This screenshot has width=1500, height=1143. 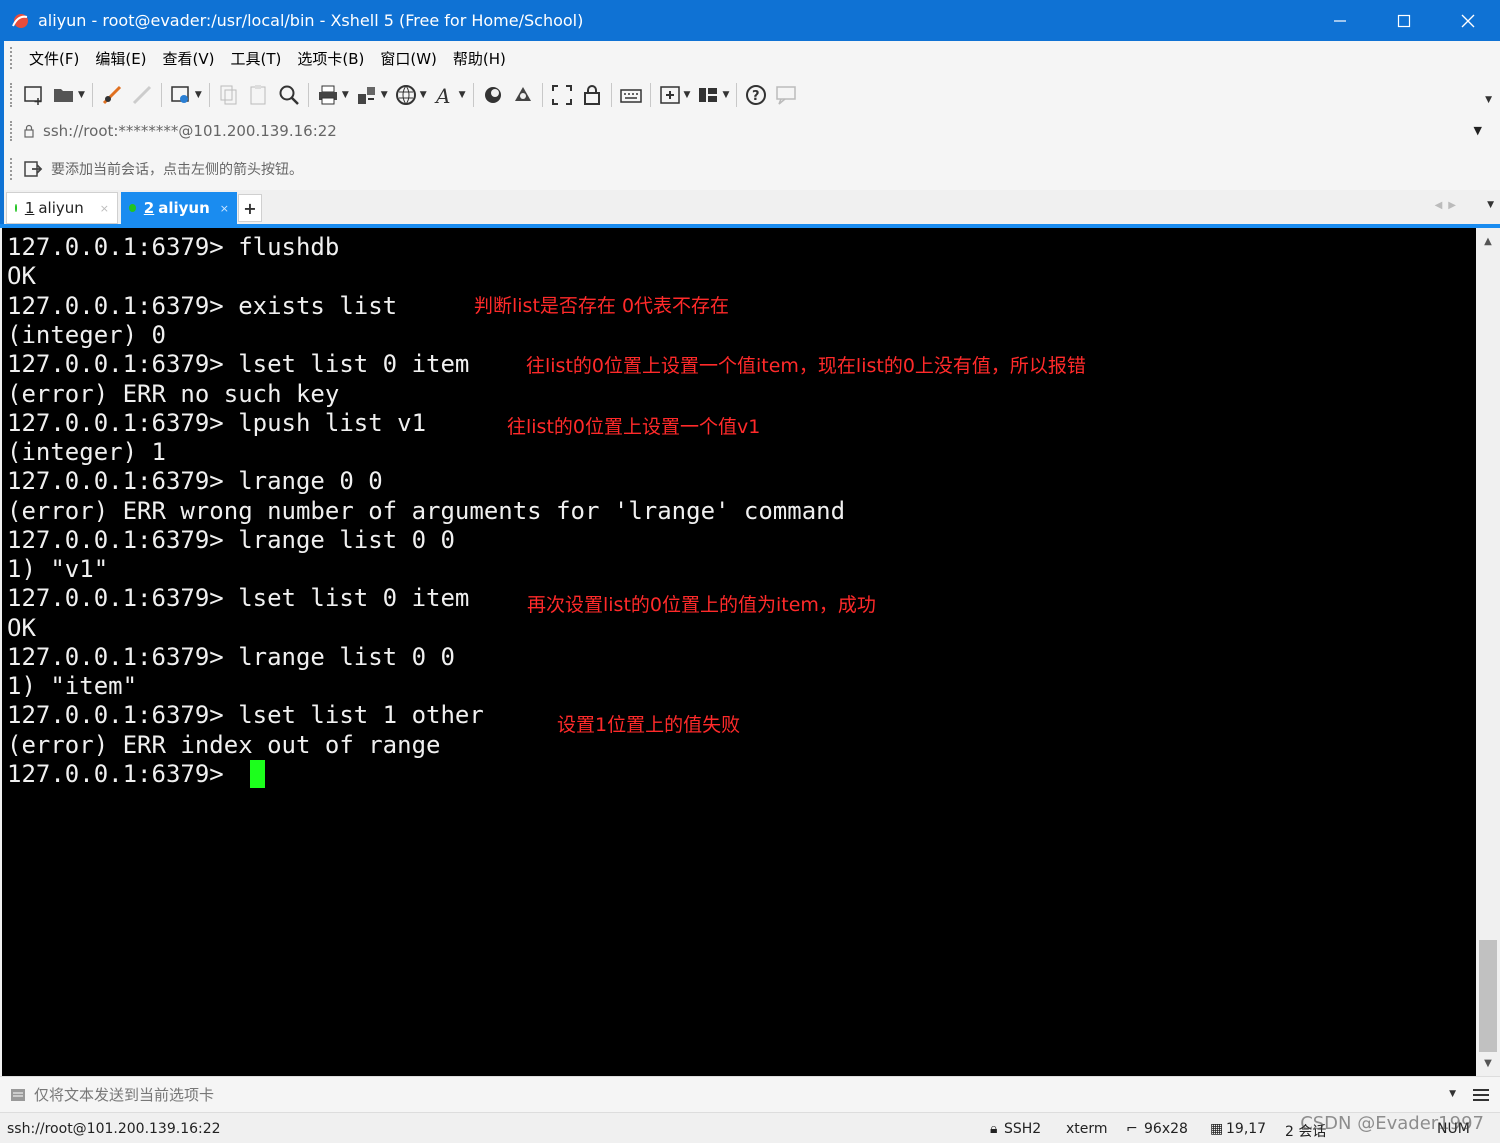 I want to click on status-protocol: SSH2, so click(x=1023, y=1129).